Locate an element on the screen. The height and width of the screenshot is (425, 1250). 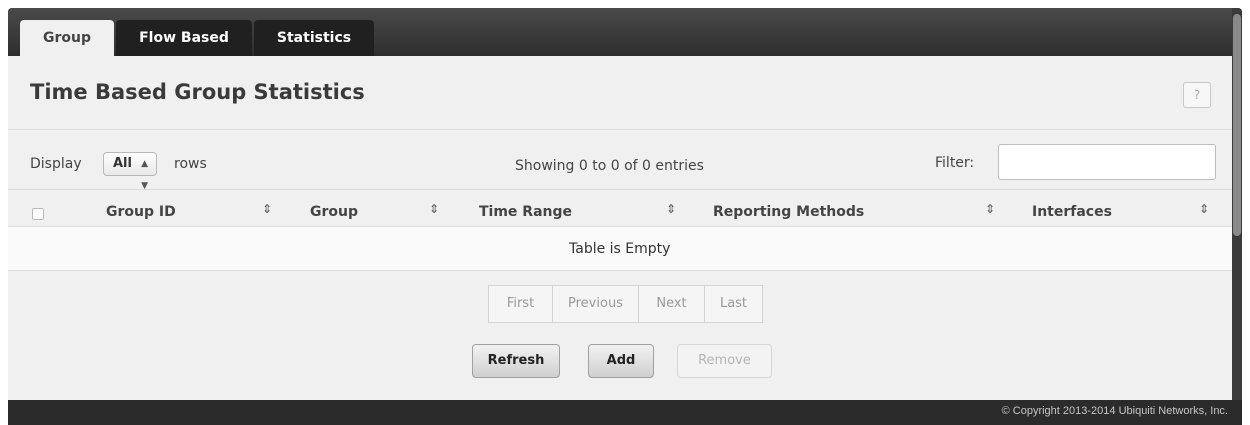
pagination-first-button: First is located at coordinates (520, 304).